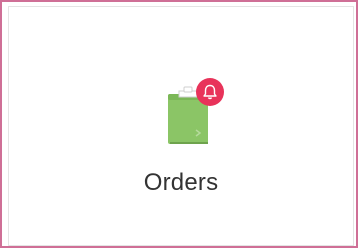 Image resolution: width=358 pixels, height=248 pixels. I want to click on orders-label: Orders, so click(181, 182).